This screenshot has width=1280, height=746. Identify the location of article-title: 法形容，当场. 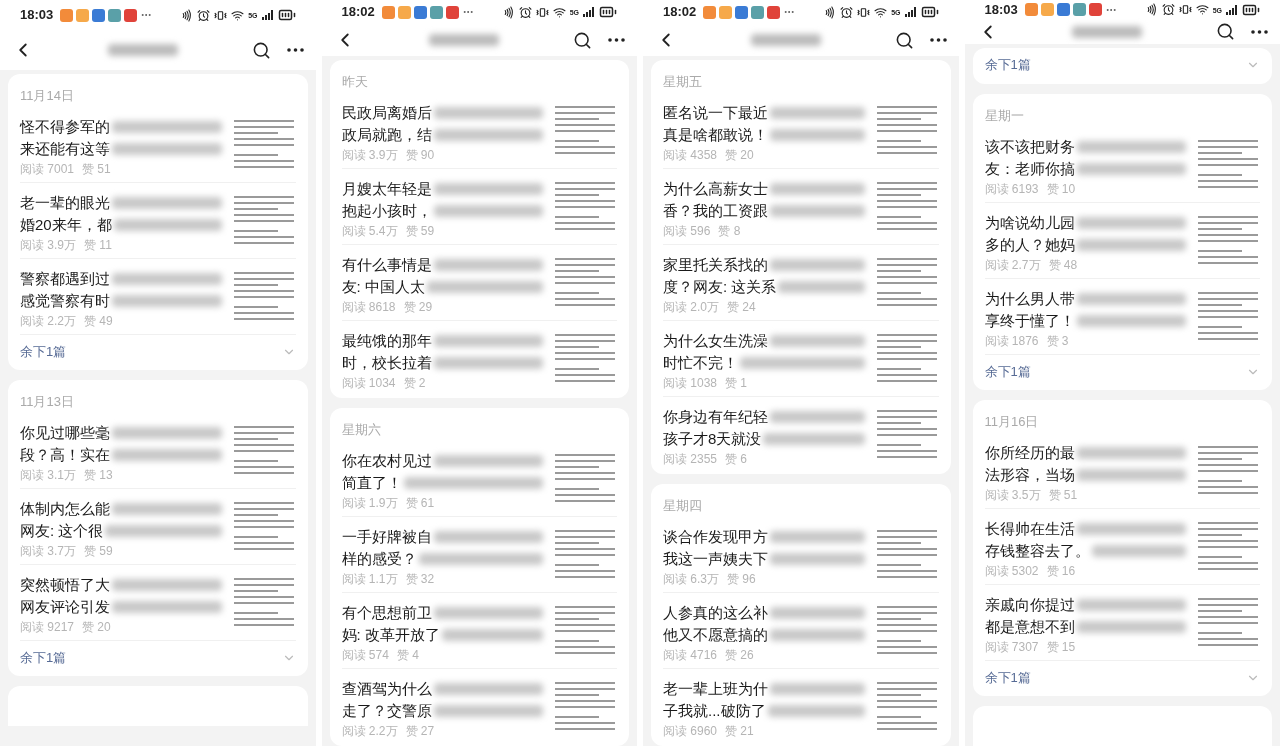
(1029, 475).